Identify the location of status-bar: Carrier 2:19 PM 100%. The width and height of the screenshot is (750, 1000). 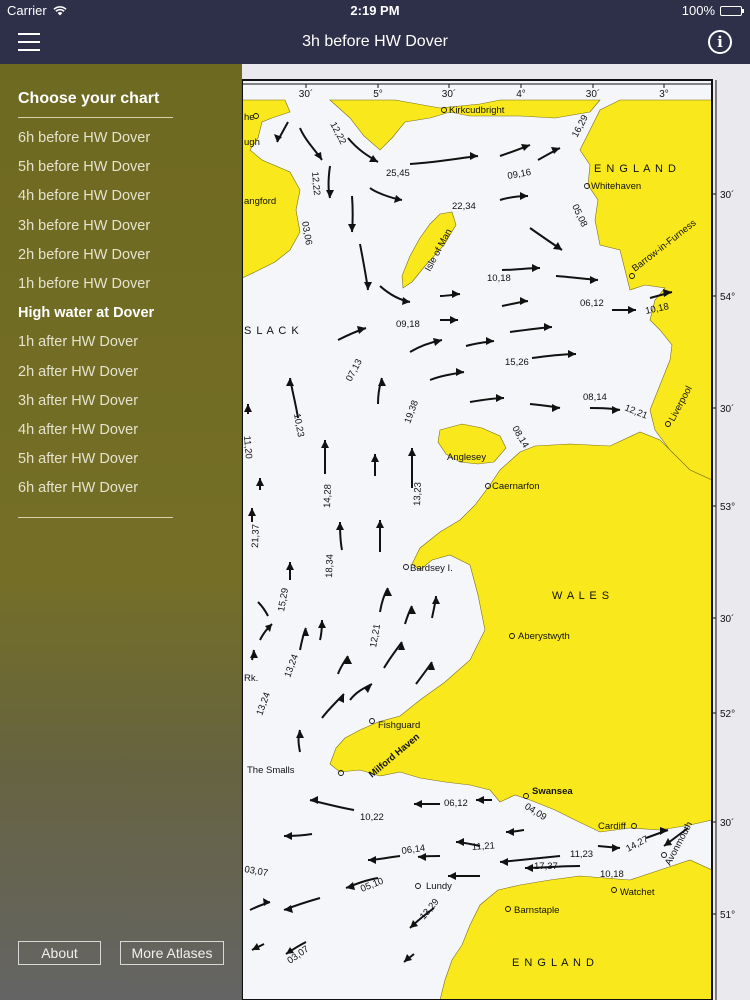
(375, 11).